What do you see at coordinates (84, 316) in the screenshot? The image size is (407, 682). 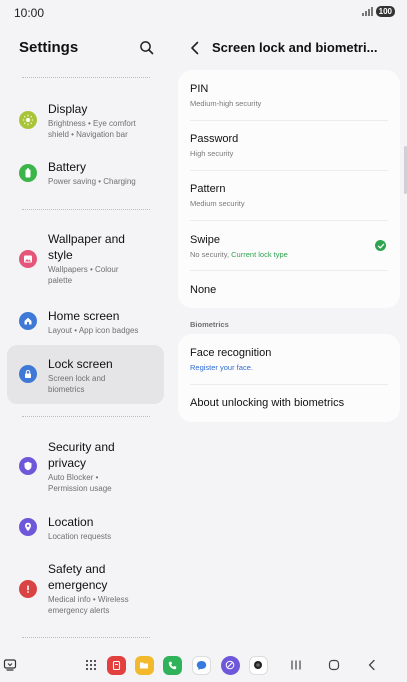 I see `menu-item-title: Home screen` at bounding box center [84, 316].